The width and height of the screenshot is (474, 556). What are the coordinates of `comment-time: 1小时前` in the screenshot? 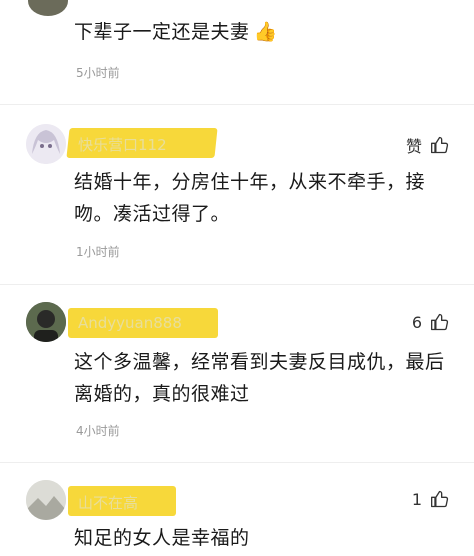 It's located at (98, 252).